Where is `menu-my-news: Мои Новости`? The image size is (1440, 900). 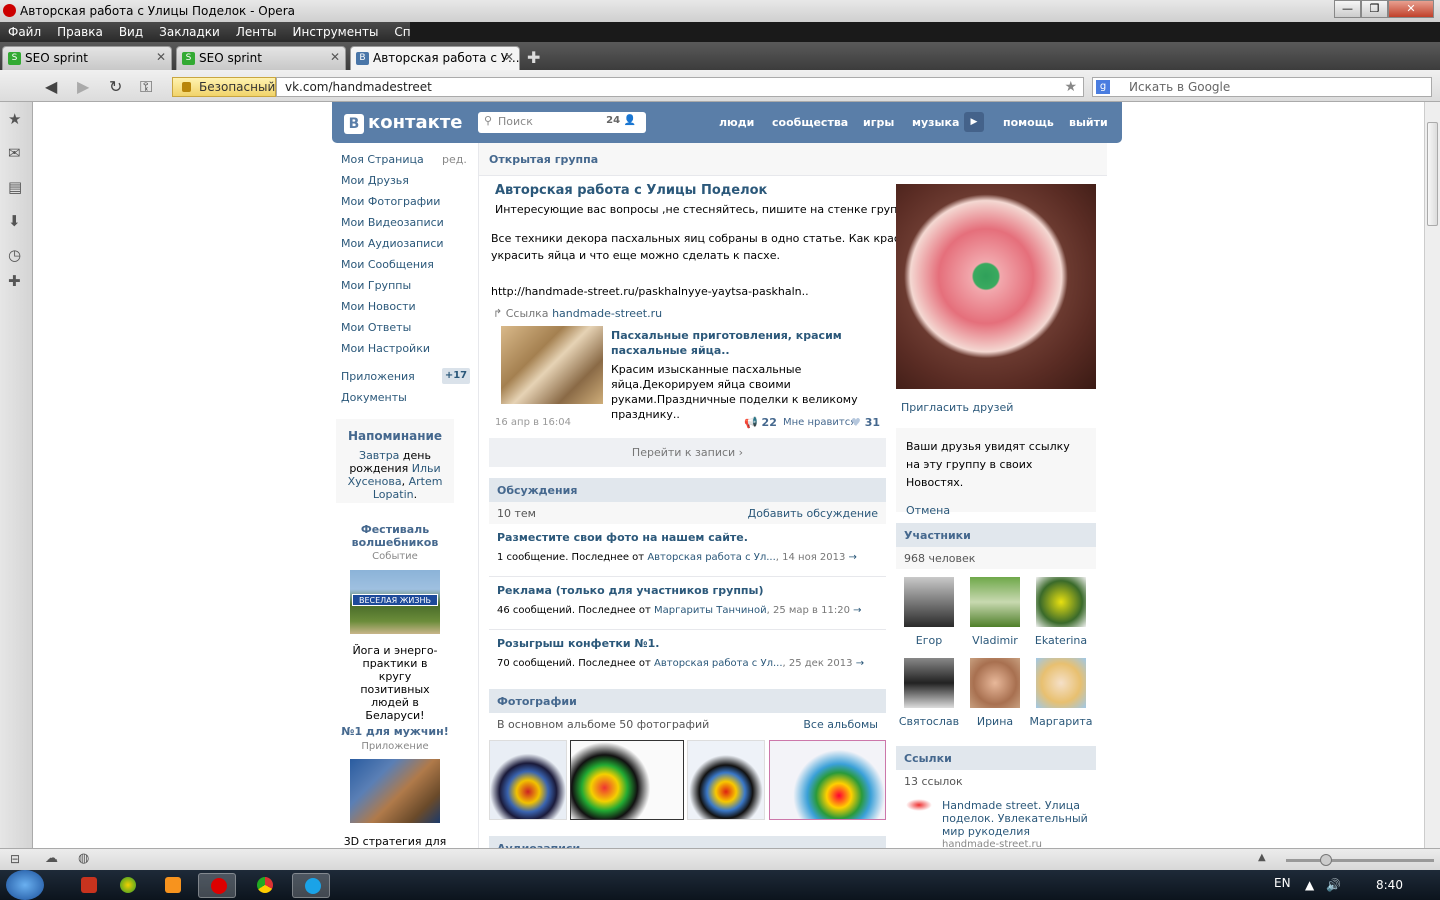 menu-my-news: Мои Новости is located at coordinates (378, 306).